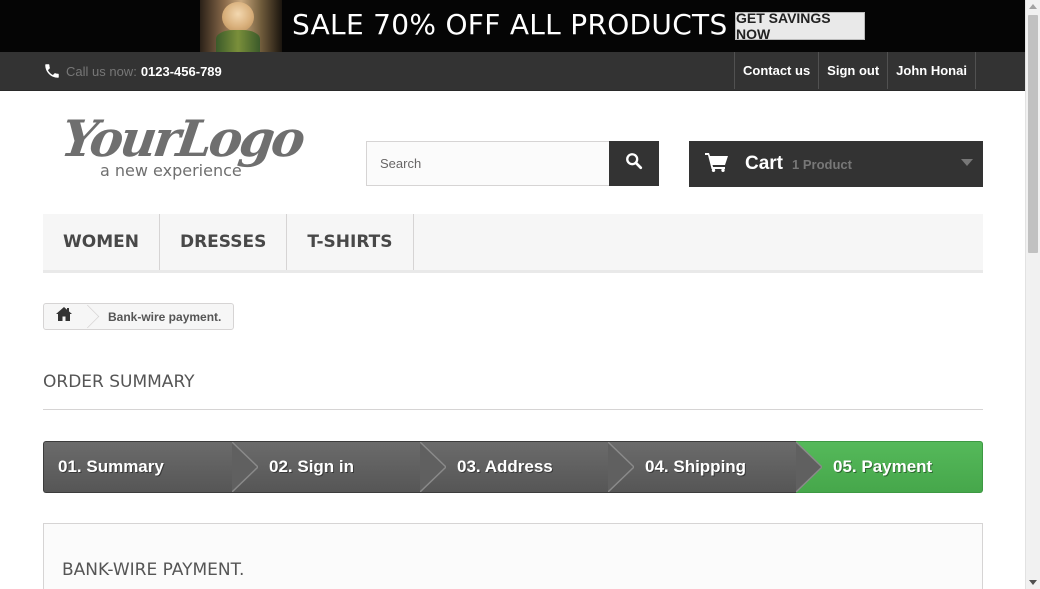 The width and height of the screenshot is (1040, 589). I want to click on account-name-link: John Honai, so click(931, 70).